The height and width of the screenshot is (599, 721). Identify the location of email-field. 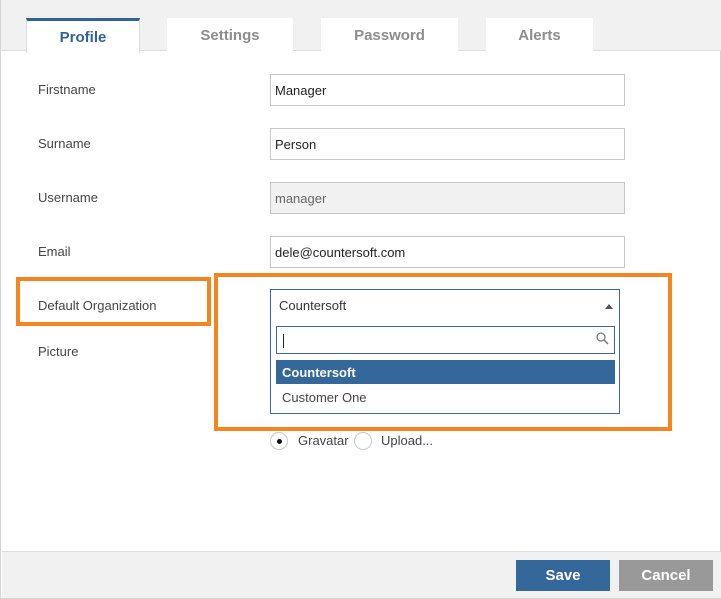
(447, 252).